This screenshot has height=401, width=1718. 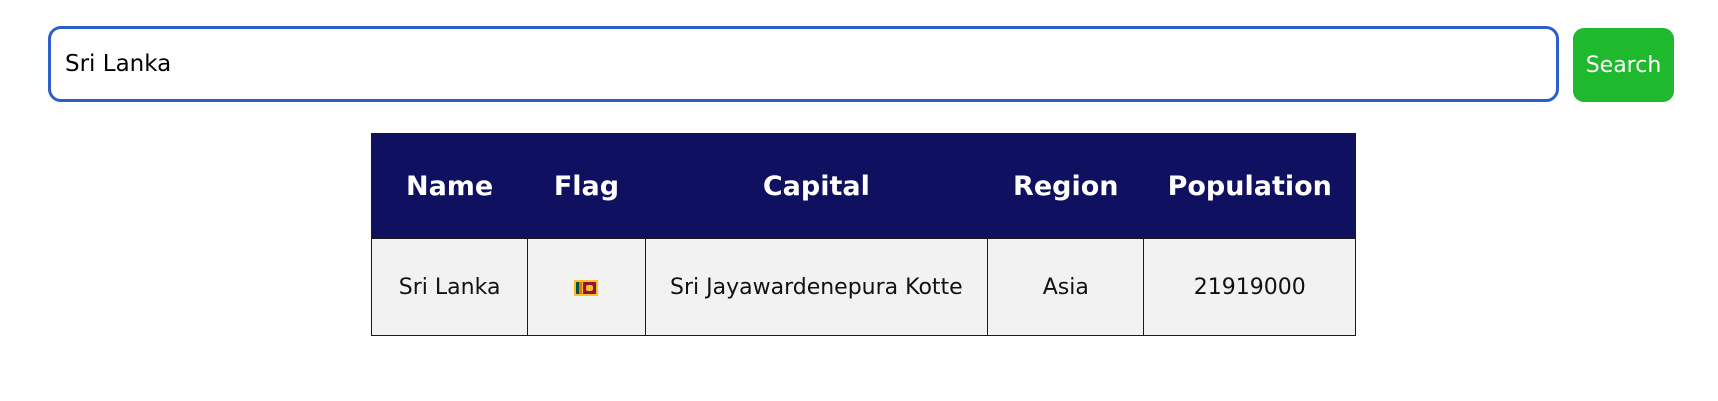 What do you see at coordinates (1249, 287) in the screenshot?
I see `cell-population: 21919000` at bounding box center [1249, 287].